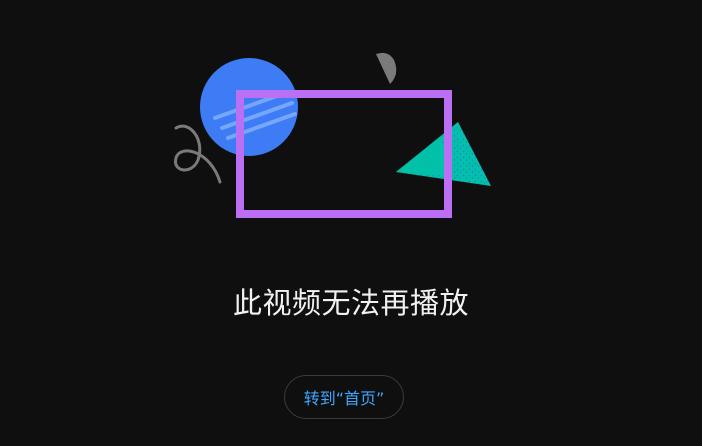 This screenshot has width=702, height=446. Describe the element at coordinates (350, 303) in the screenshot. I see `error-message: 此视频无法再播放` at that location.